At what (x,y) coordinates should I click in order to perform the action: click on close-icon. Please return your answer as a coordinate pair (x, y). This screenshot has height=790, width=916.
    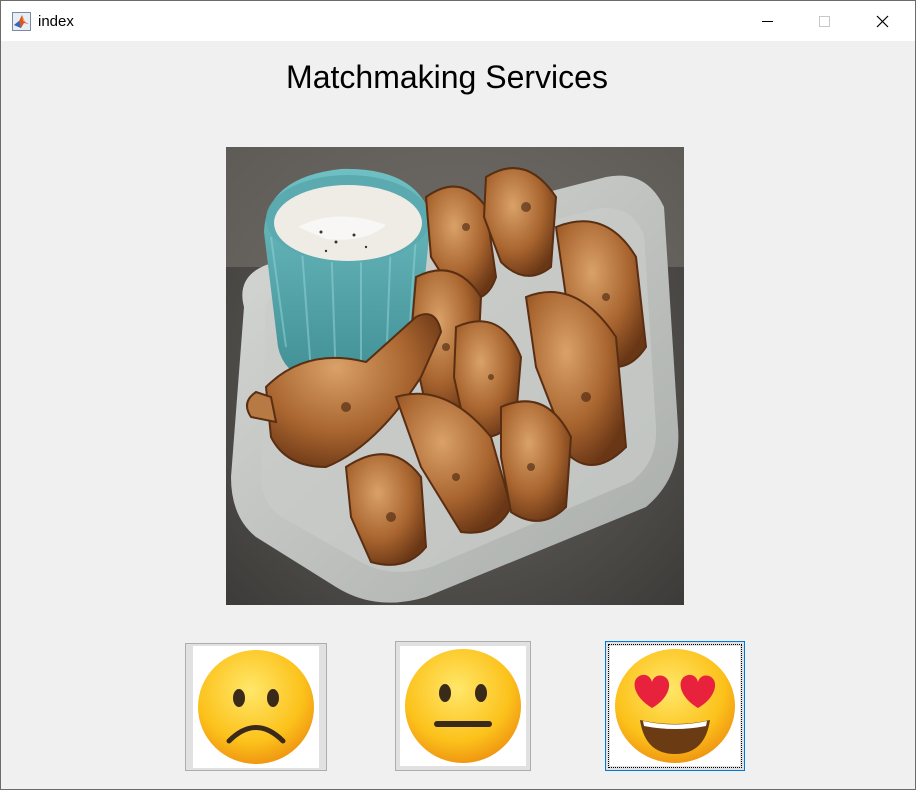
    Looking at the image, I should click on (882, 21).